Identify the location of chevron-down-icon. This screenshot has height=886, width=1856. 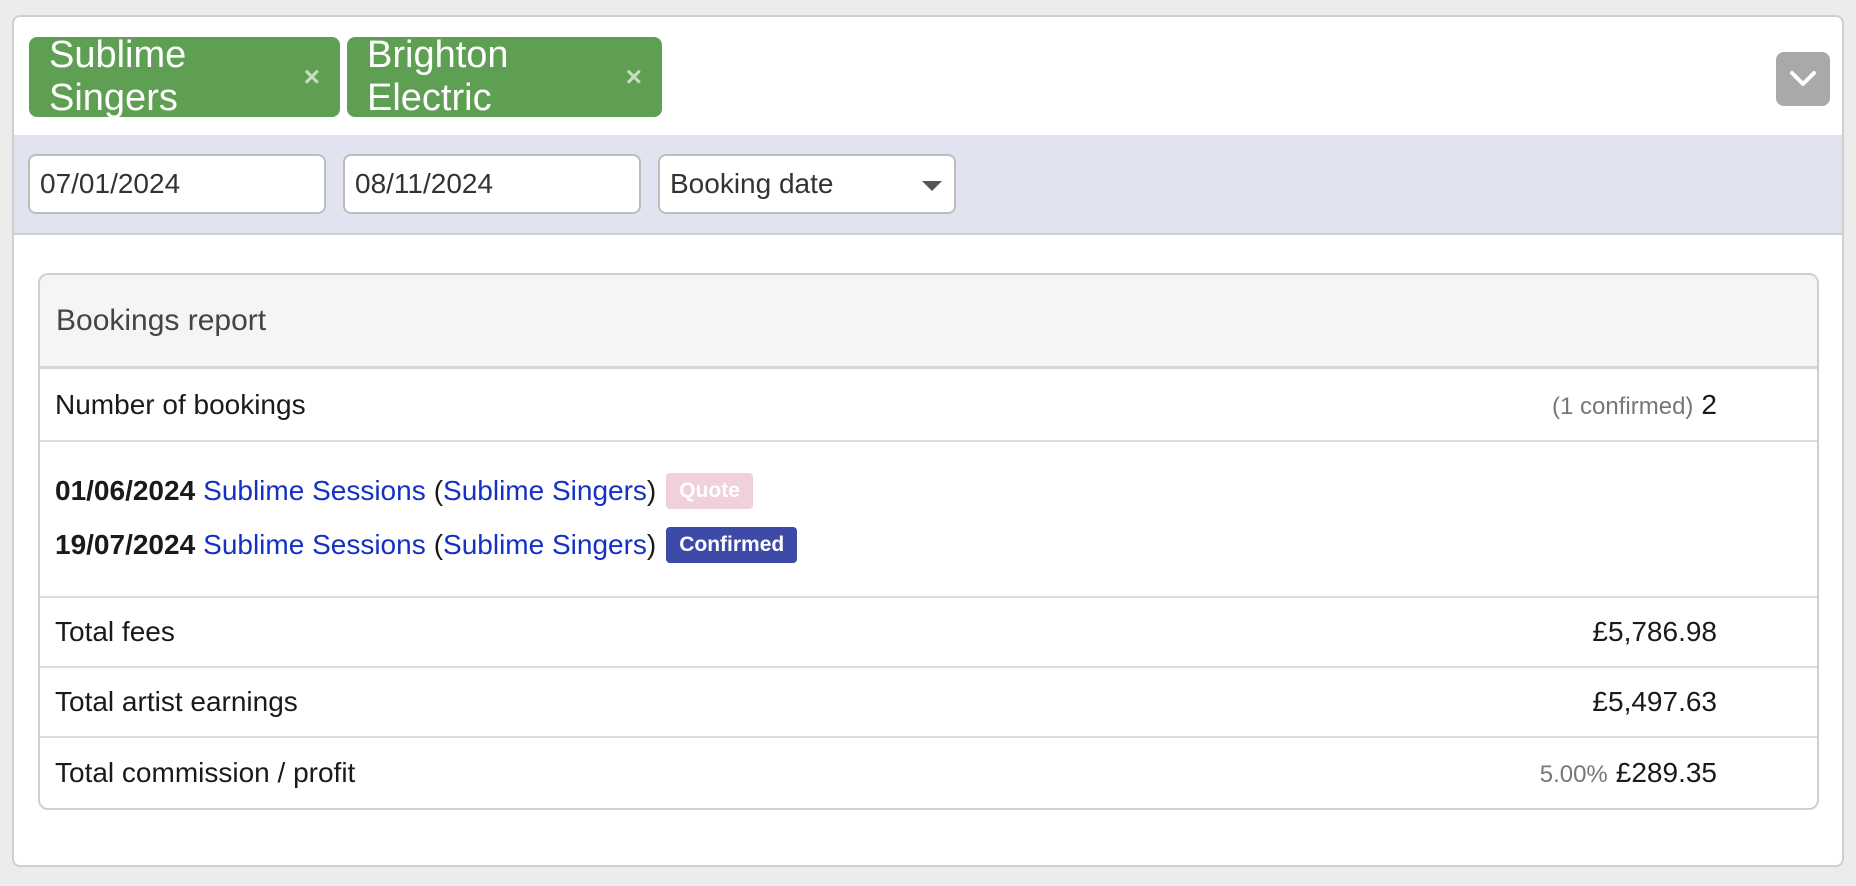
(1803, 78).